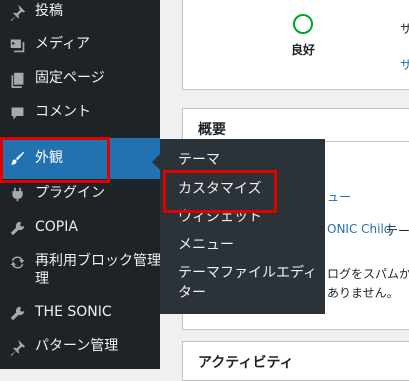 The image size is (409, 381). I want to click on sidebar-item-reusable-blocks: 再利用ブロック管理 理, so click(80, 271).